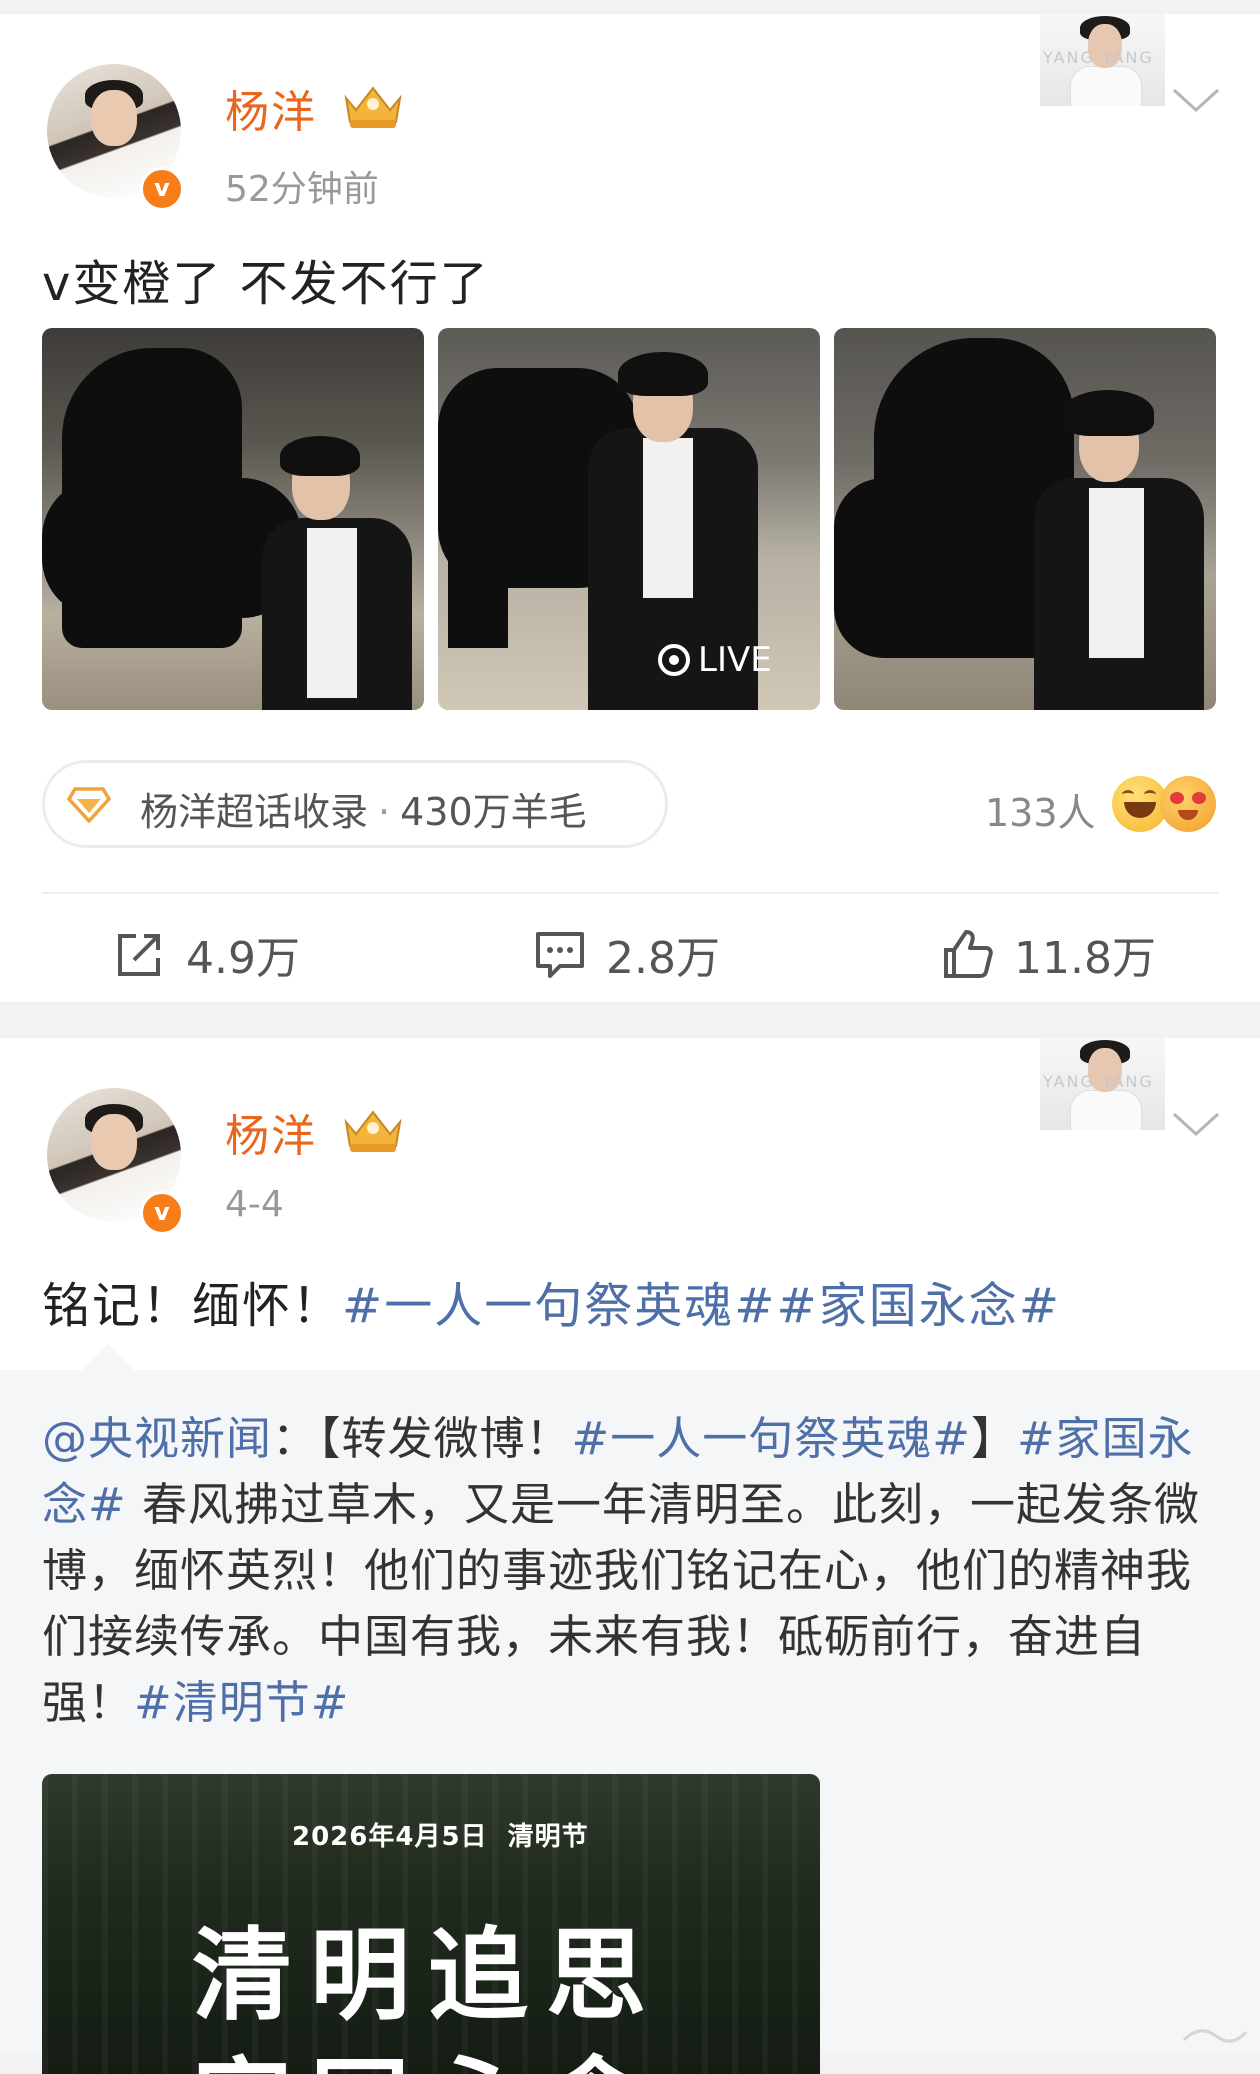 This screenshot has width=1260, height=2074. Describe the element at coordinates (241, 1702) in the screenshot. I see `hashtag-link: #清明节#` at that location.